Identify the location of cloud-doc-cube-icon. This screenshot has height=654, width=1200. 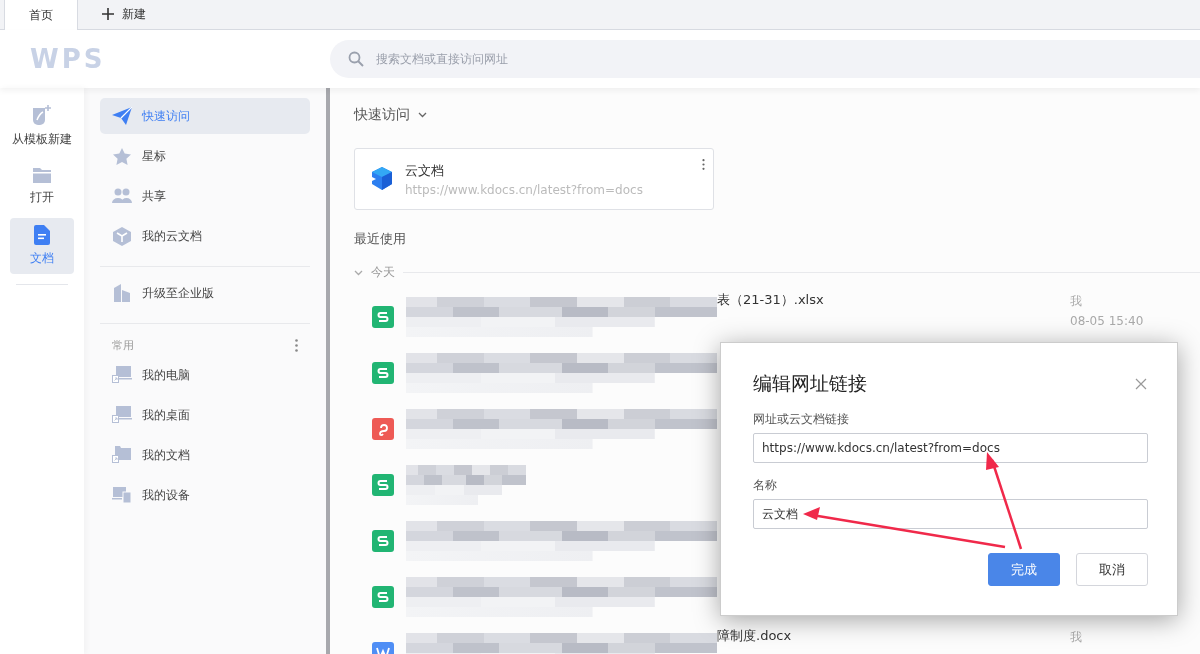
(382, 179).